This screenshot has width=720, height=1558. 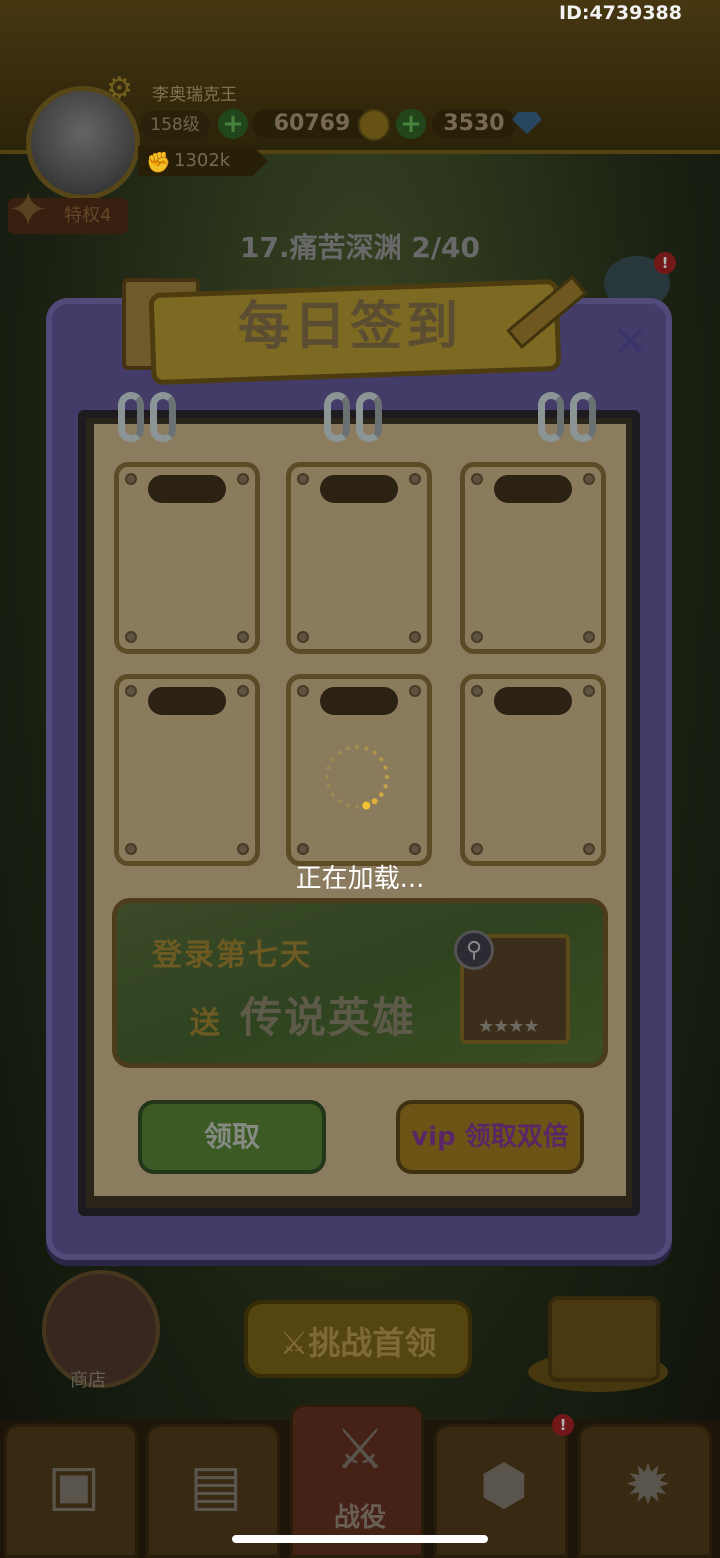 I want to click on hero-star-rating: ★★★★, so click(x=509, y=1026).